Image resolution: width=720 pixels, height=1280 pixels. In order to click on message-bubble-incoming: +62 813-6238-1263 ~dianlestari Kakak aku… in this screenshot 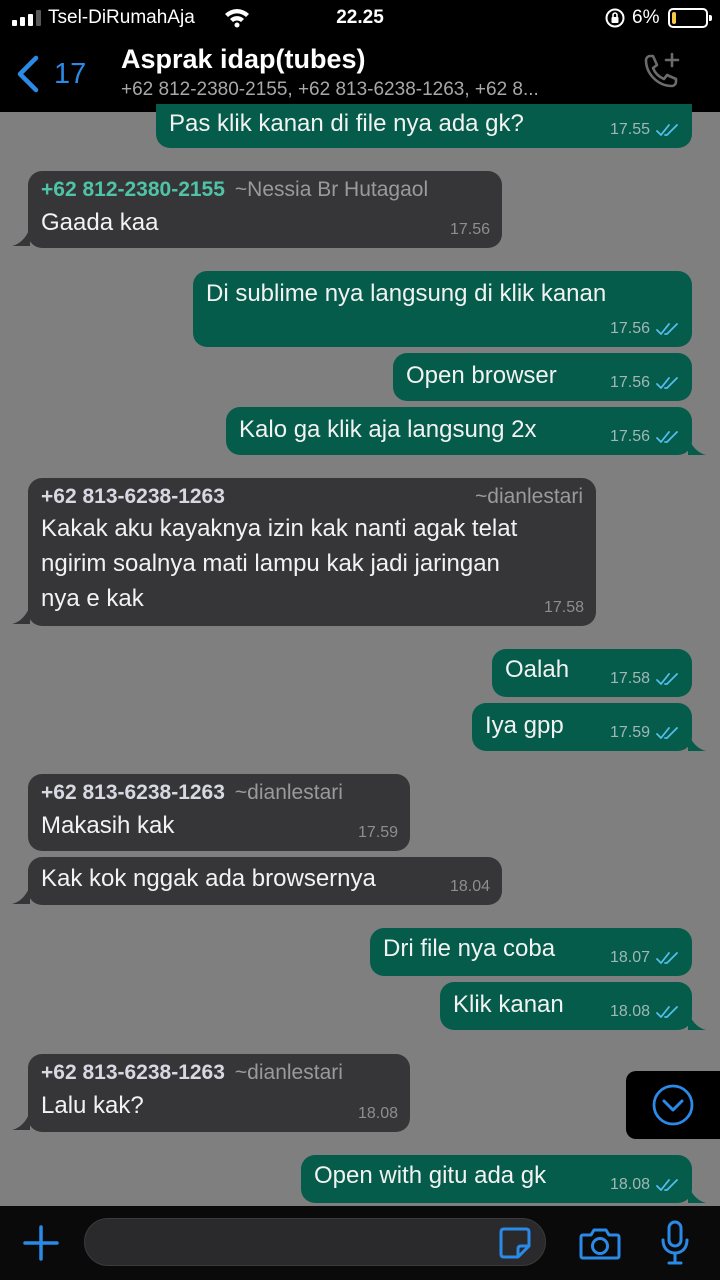, I will do `click(312, 552)`.